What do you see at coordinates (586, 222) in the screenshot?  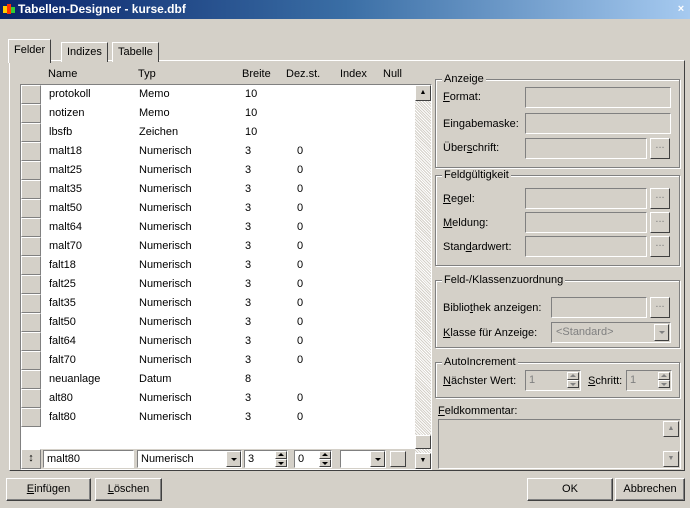 I see `meldung-input` at bounding box center [586, 222].